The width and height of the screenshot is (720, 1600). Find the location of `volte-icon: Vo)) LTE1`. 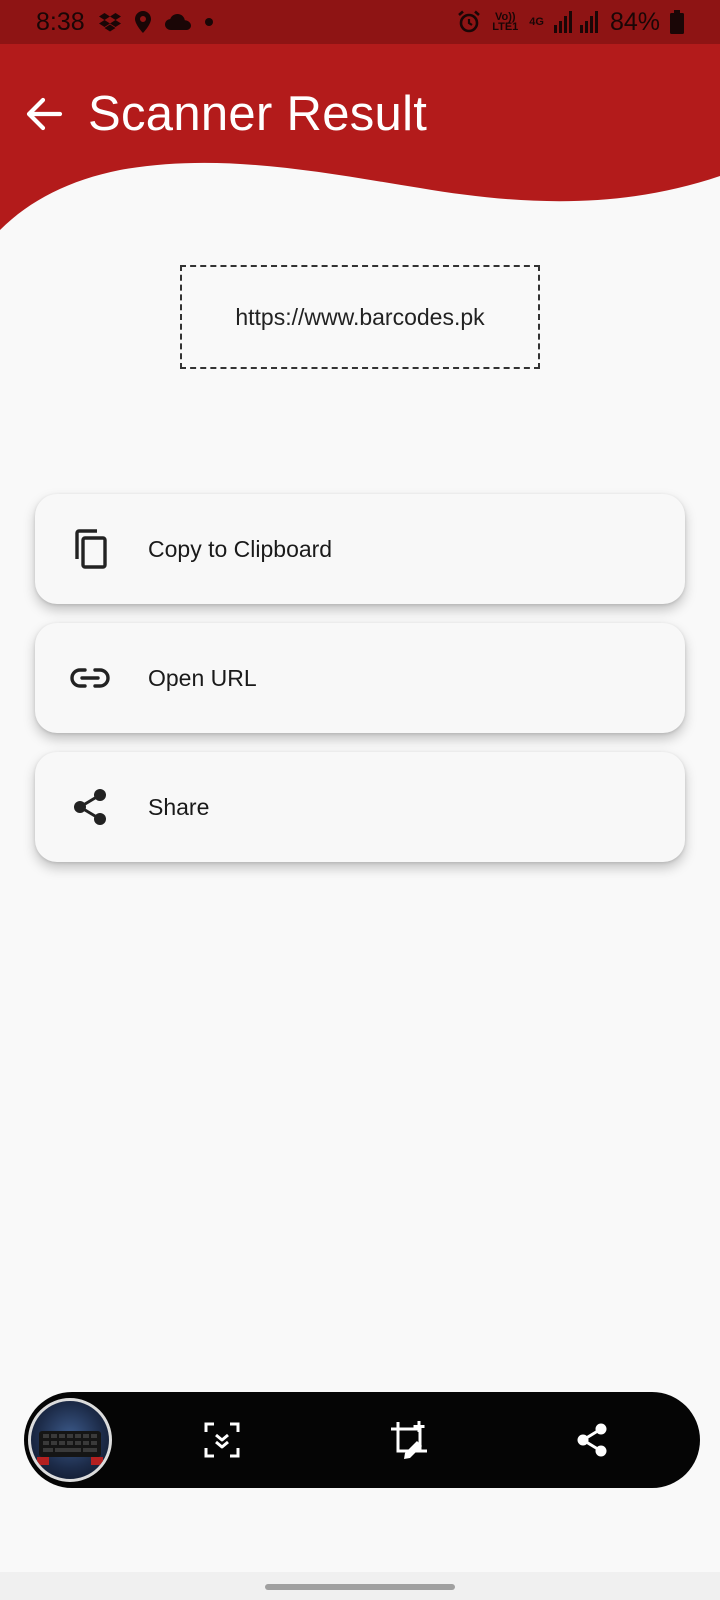

volte-icon: Vo)) LTE1 is located at coordinates (505, 22).